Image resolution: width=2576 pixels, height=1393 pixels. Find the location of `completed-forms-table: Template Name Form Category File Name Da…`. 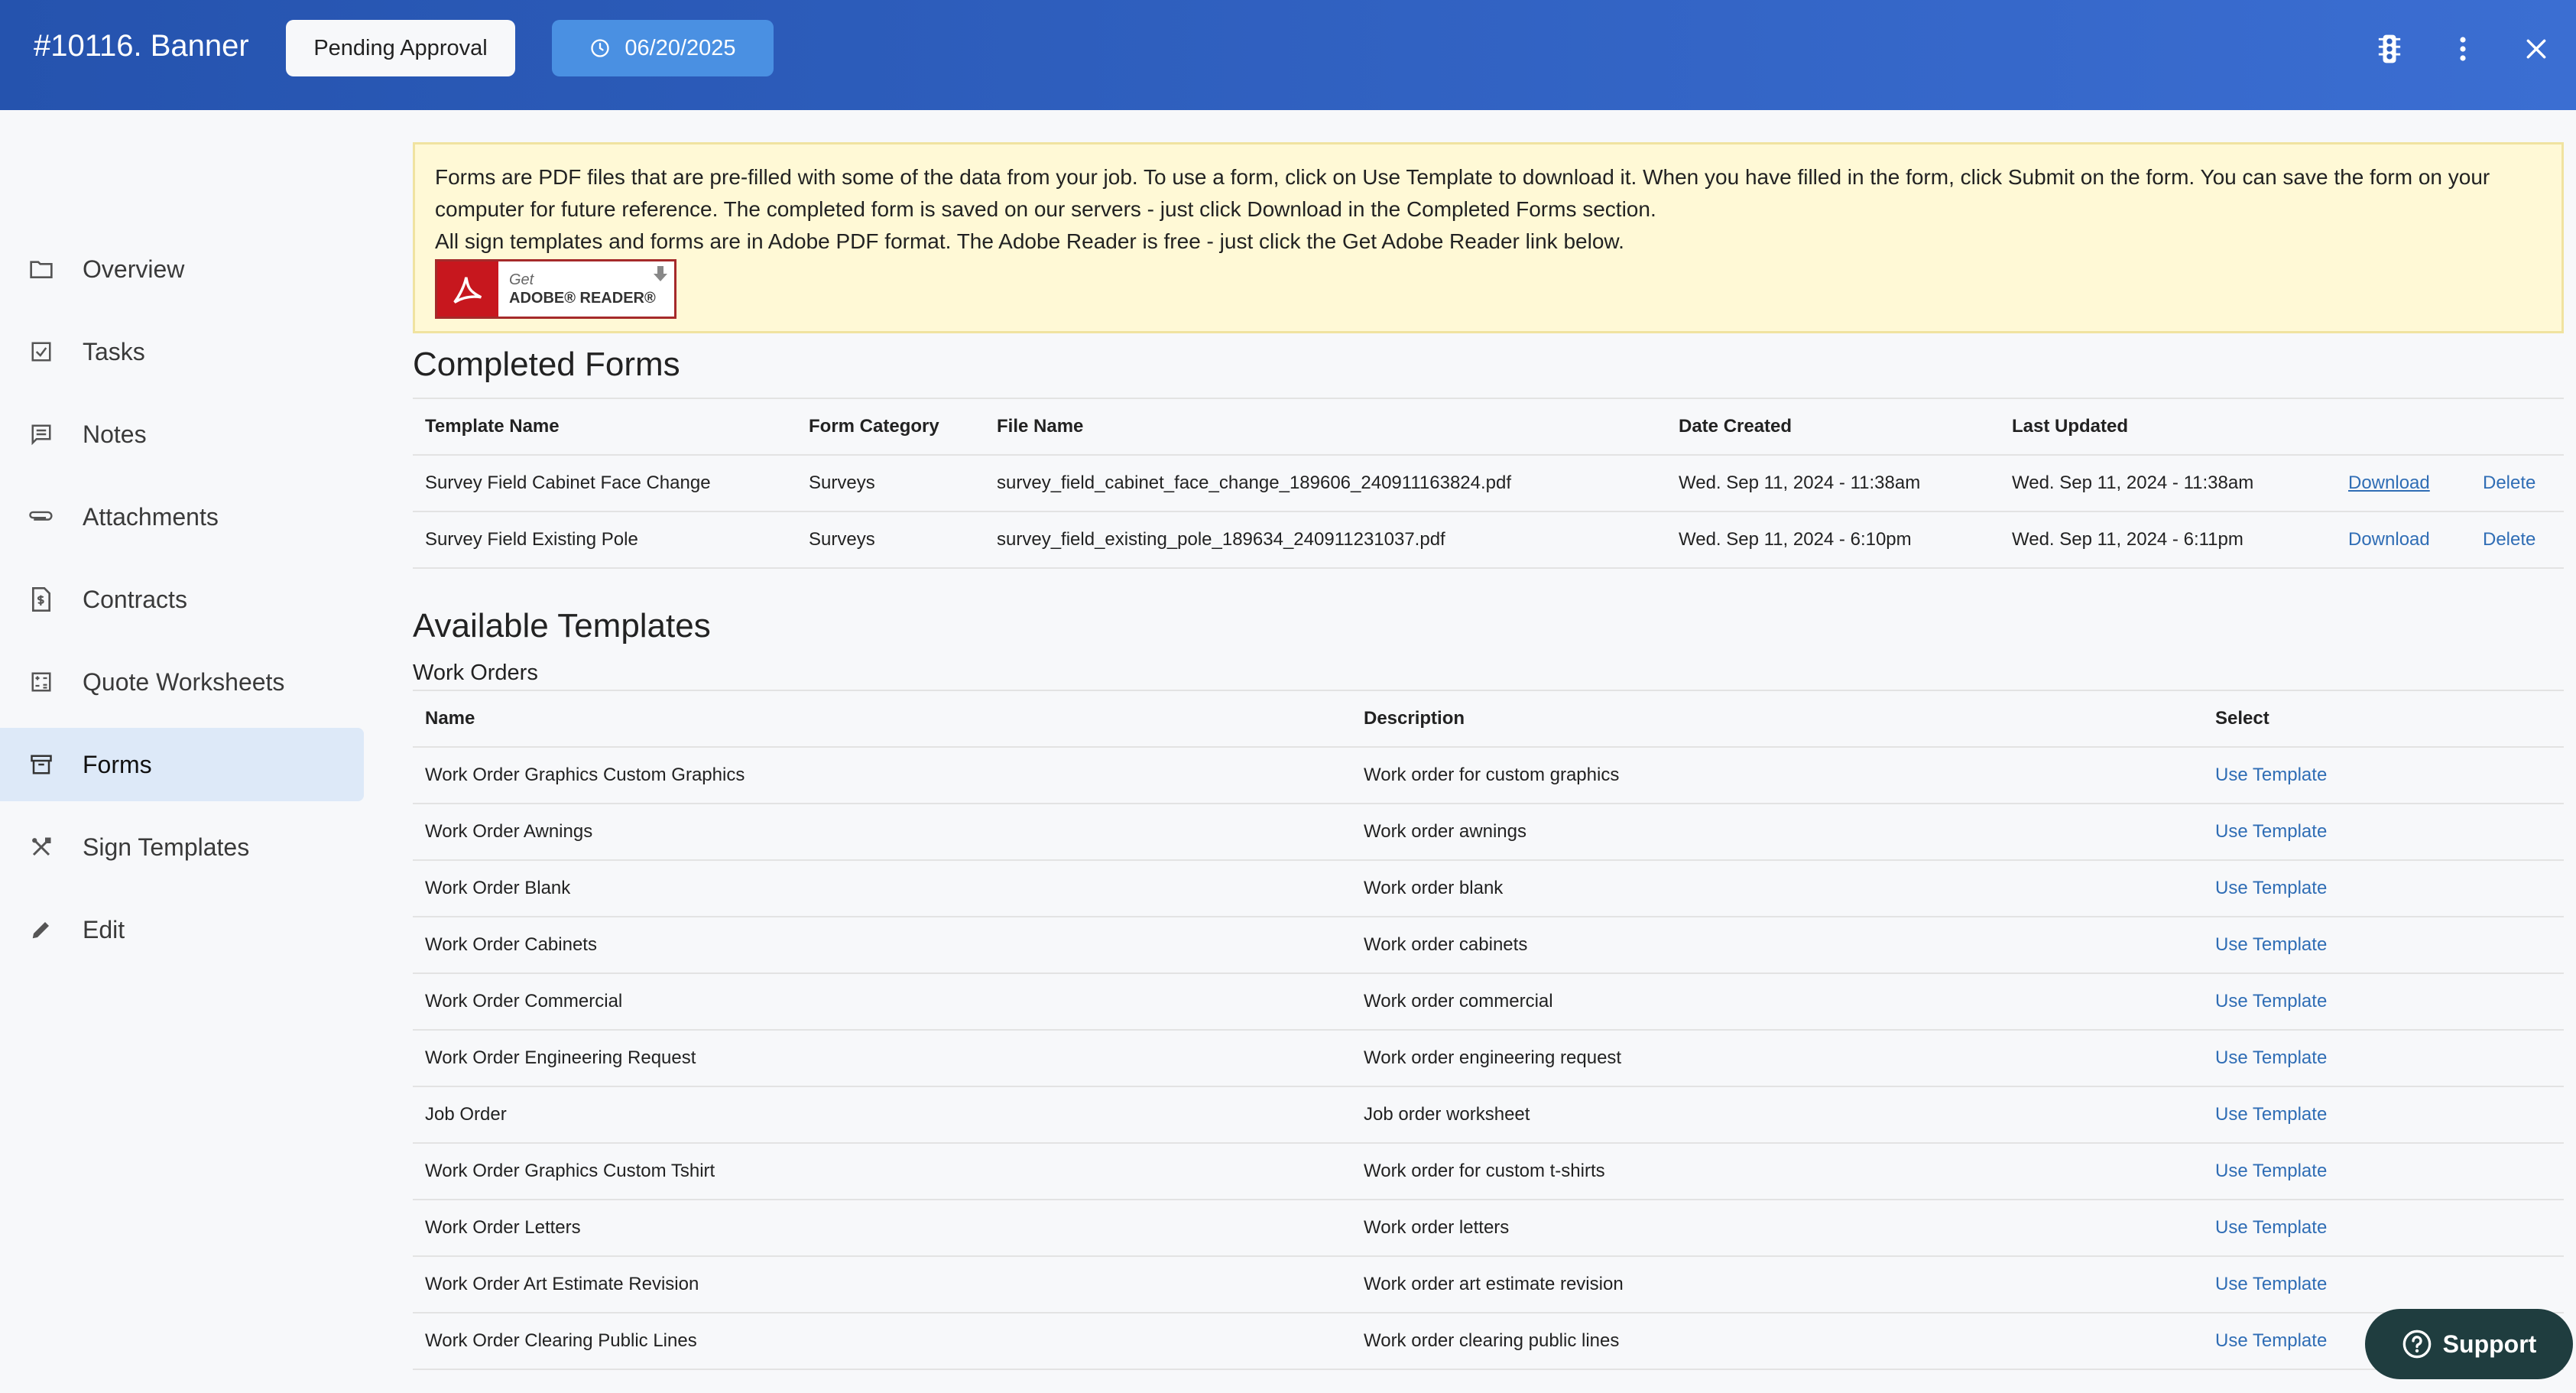

completed-forms-table: Template Name Form Category File Name Da… is located at coordinates (1488, 483).